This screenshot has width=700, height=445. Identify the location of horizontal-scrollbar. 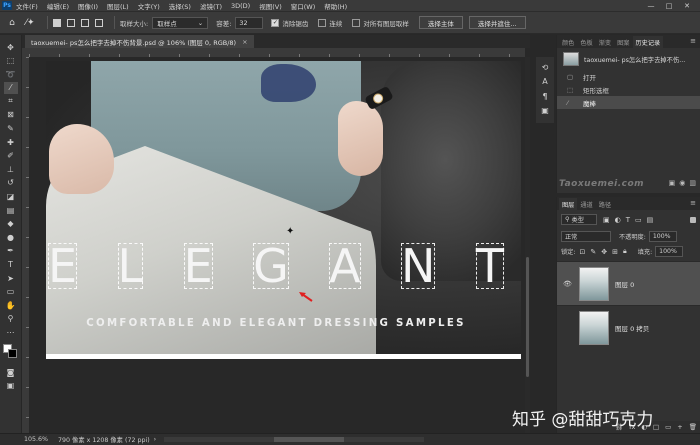
(294, 439).